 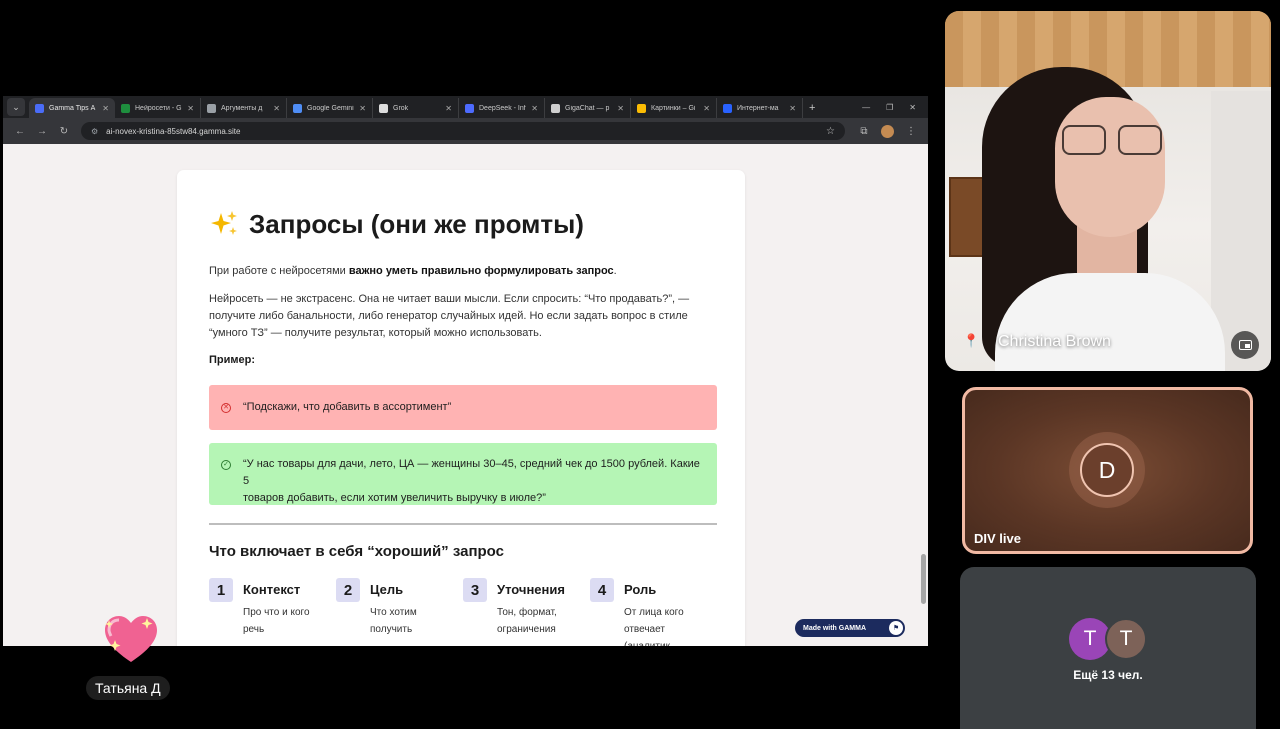 I want to click on maximize-icon: ❐, so click(x=889, y=107).